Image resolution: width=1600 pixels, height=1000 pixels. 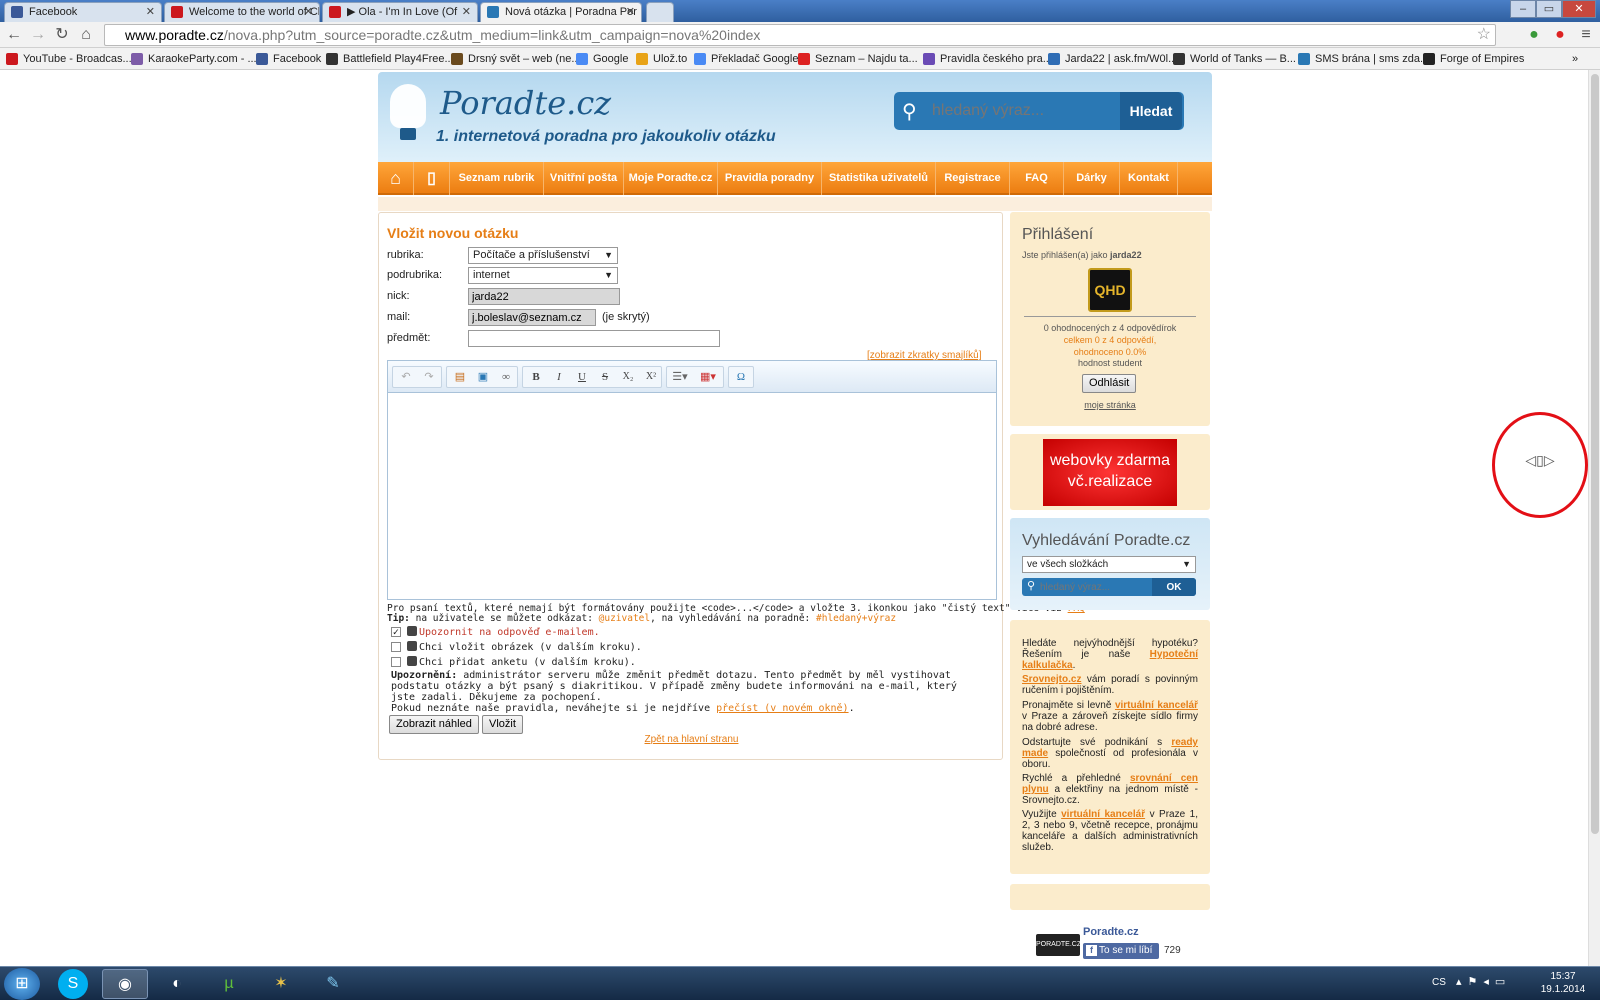 I want to click on submit-button: Vložit, so click(x=502, y=724).